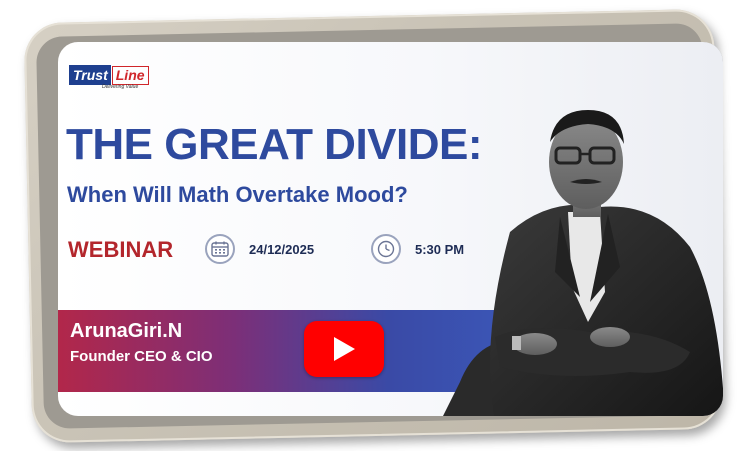 The width and height of the screenshot is (739, 451). Describe the element at coordinates (90, 75) in the screenshot. I see `logo-trust-text: Trust` at that location.